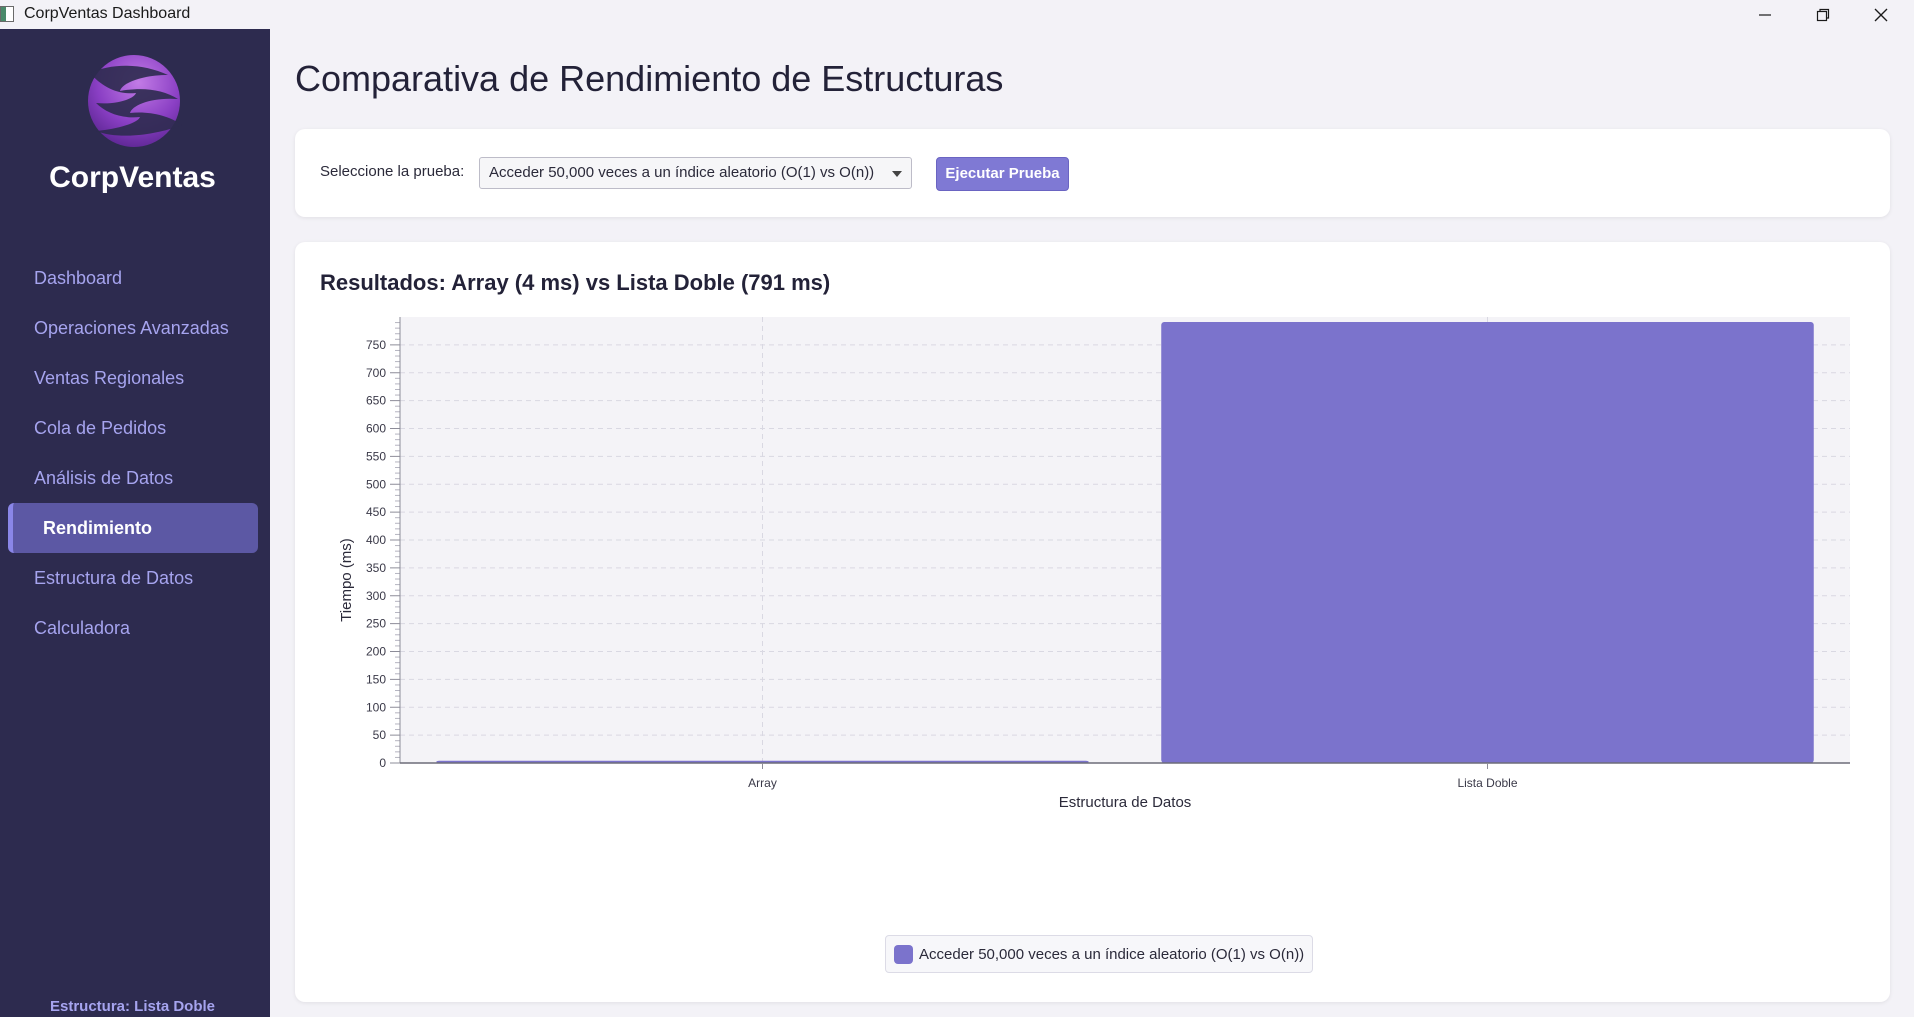 The width and height of the screenshot is (1914, 1017). I want to click on y-tick-label: 100, so click(376, 707).